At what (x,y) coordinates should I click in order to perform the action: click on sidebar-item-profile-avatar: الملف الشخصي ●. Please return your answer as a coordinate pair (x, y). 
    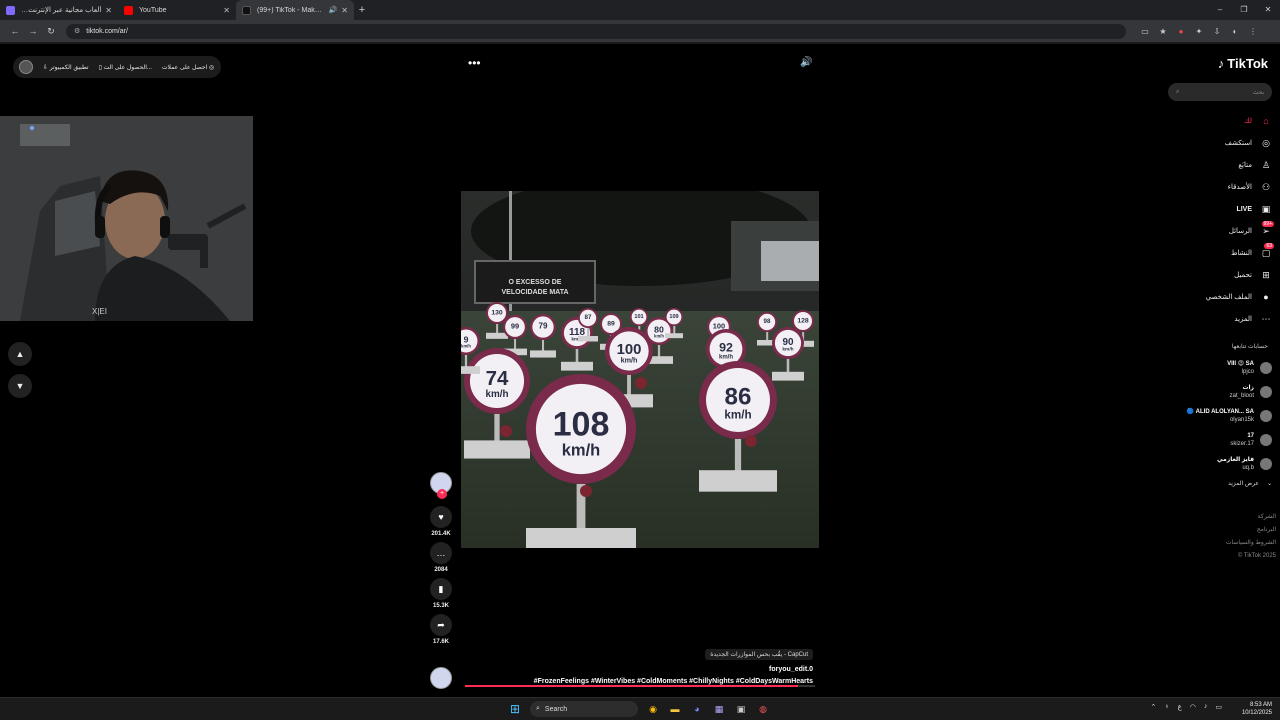
    Looking at the image, I should click on (1212, 297).